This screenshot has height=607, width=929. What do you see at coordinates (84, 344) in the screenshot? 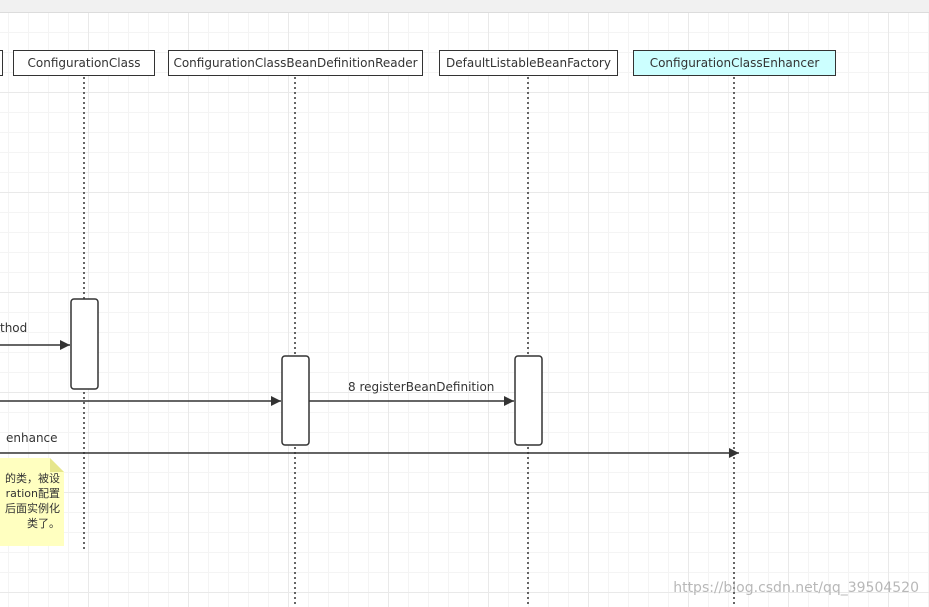
I see `activation-configuration-class` at bounding box center [84, 344].